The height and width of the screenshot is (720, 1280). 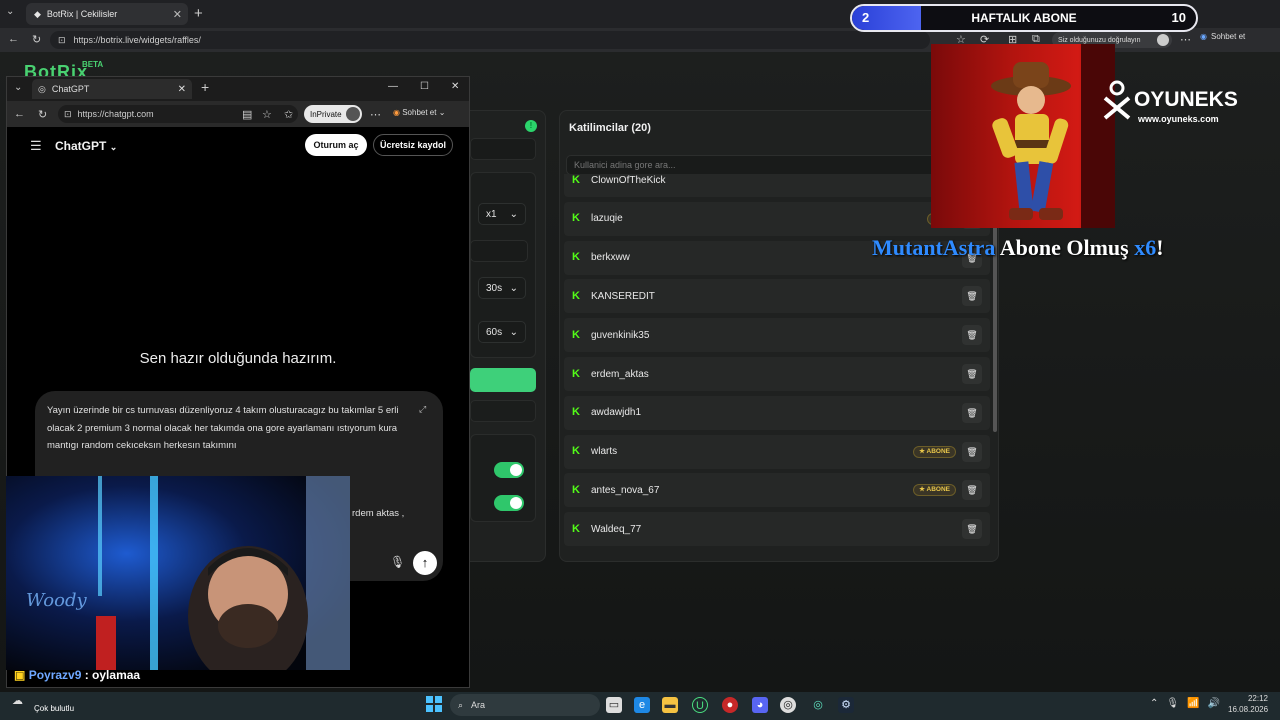 What do you see at coordinates (1228, 36) in the screenshot?
I see `copilot-label: Sohbet et` at bounding box center [1228, 36].